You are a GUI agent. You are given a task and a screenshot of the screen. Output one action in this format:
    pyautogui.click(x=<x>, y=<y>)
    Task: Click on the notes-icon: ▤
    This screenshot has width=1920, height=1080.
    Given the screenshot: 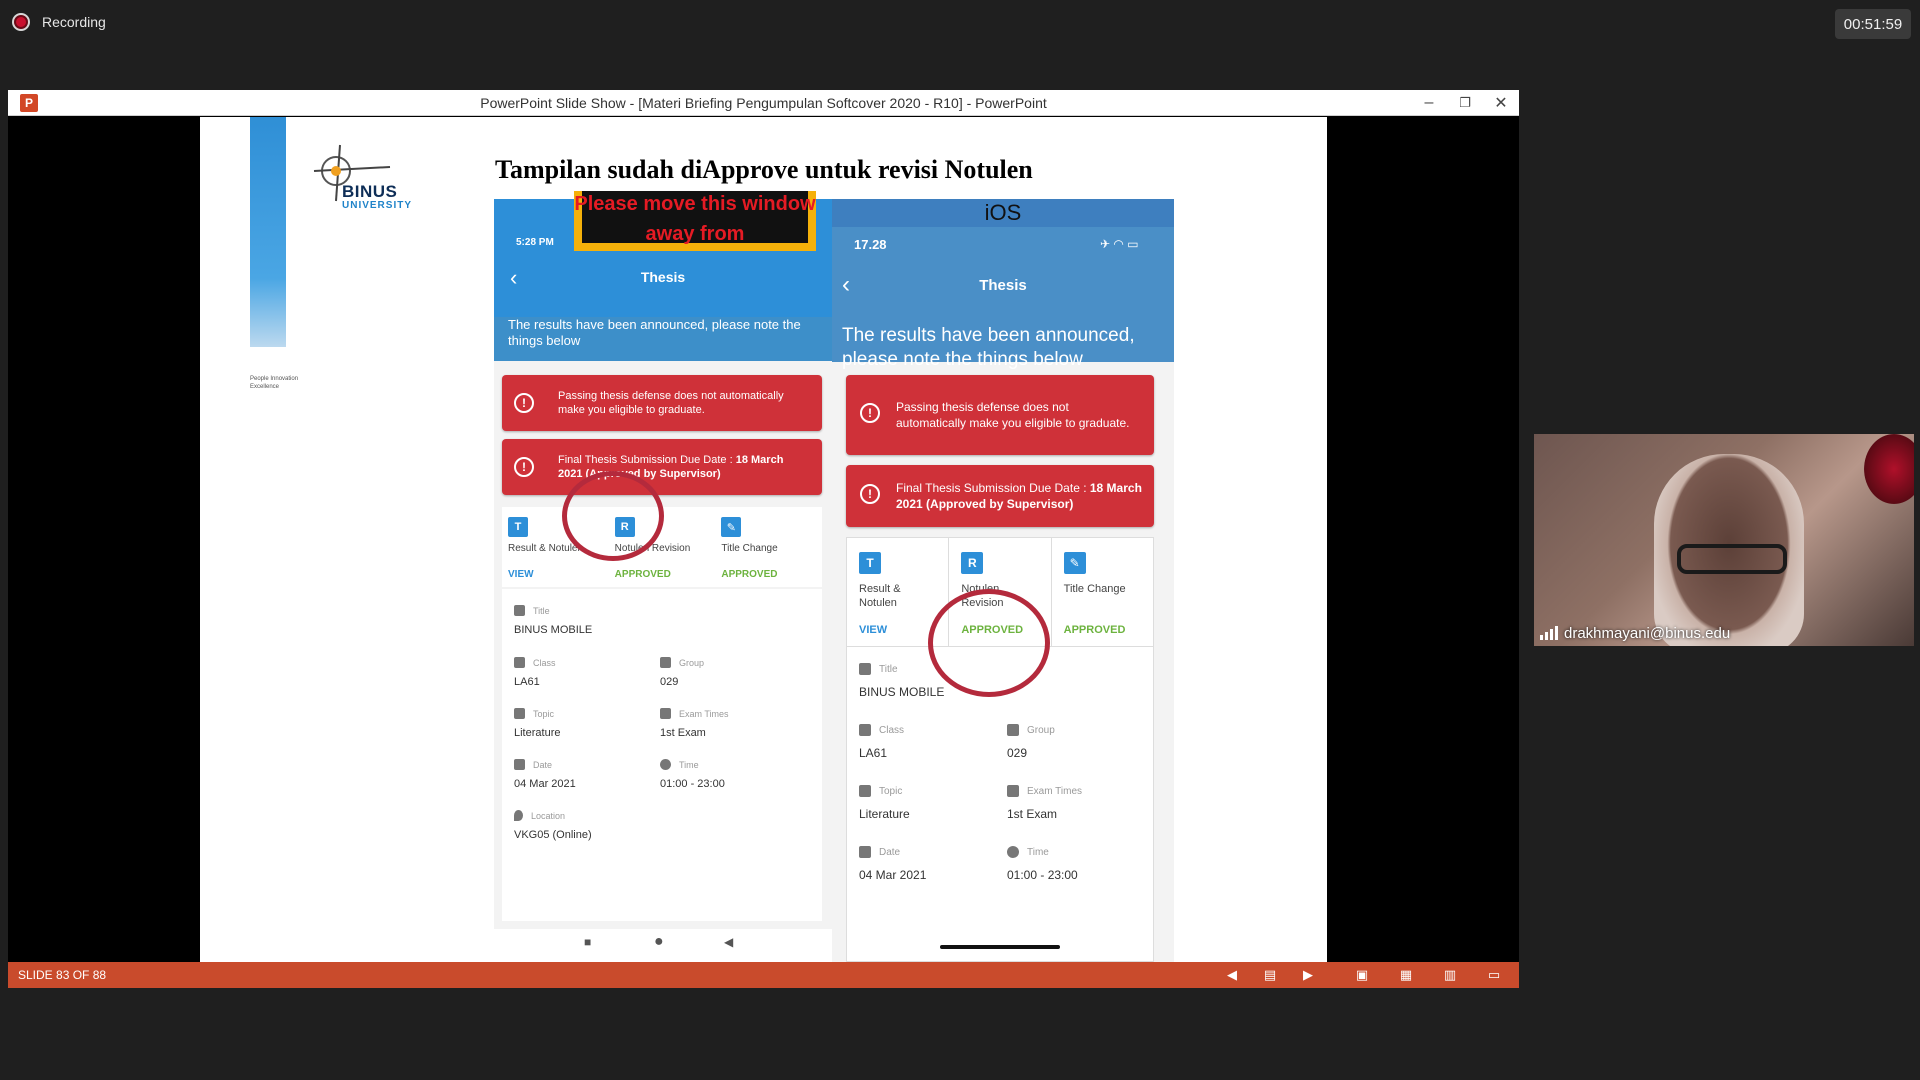 What is the action you would take?
    pyautogui.click(x=1270, y=975)
    